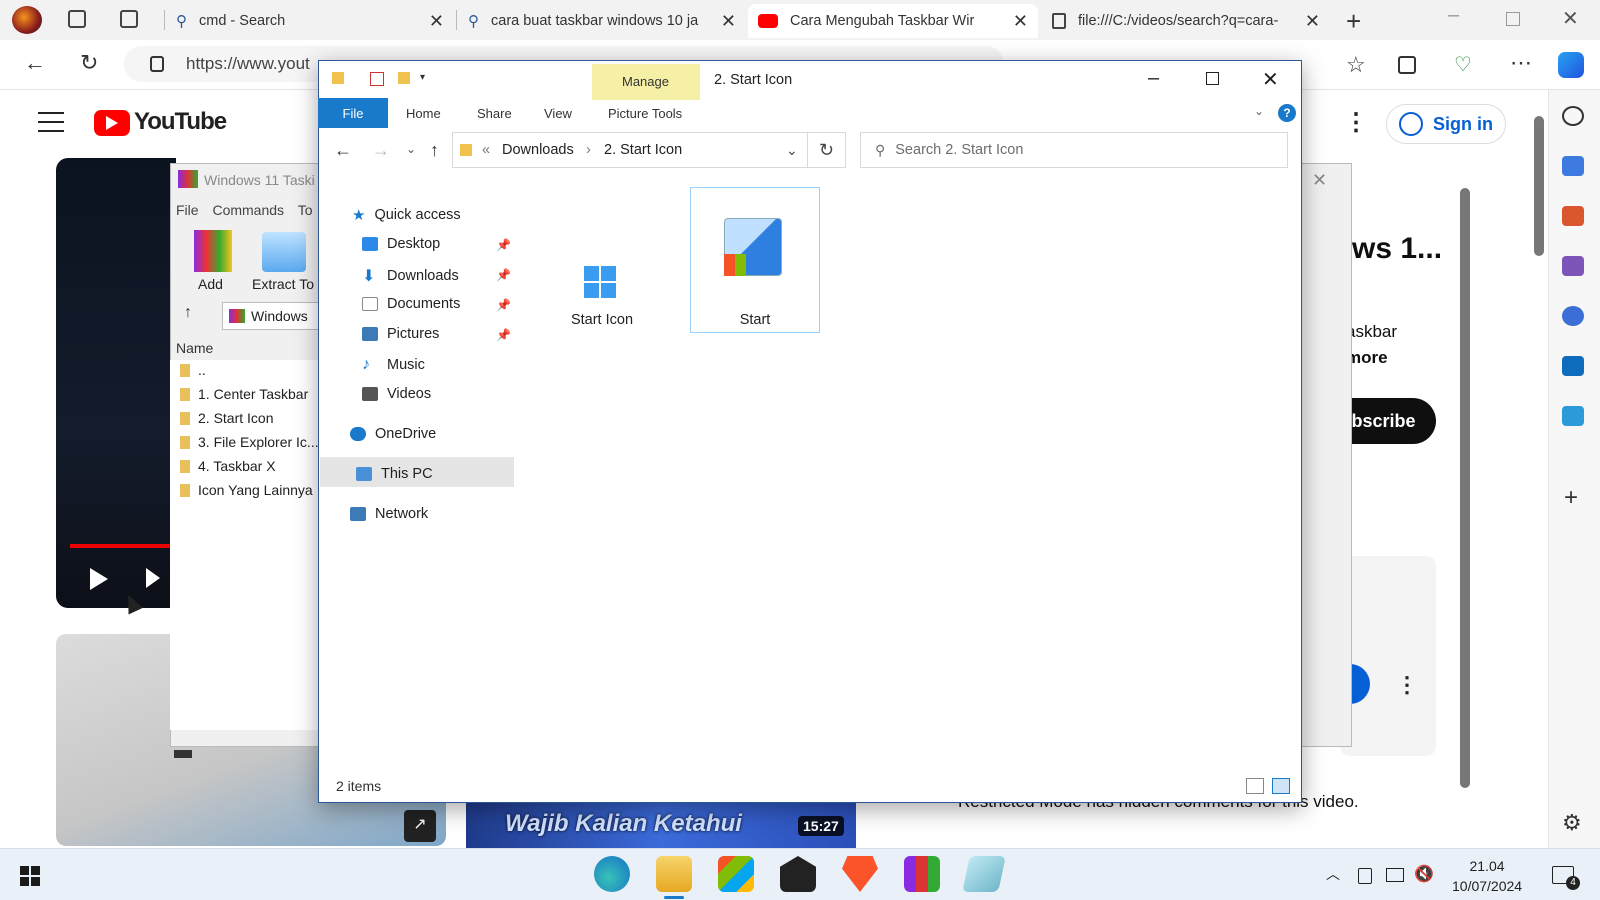  I want to click on vertical-tabs-icon, so click(129, 19).